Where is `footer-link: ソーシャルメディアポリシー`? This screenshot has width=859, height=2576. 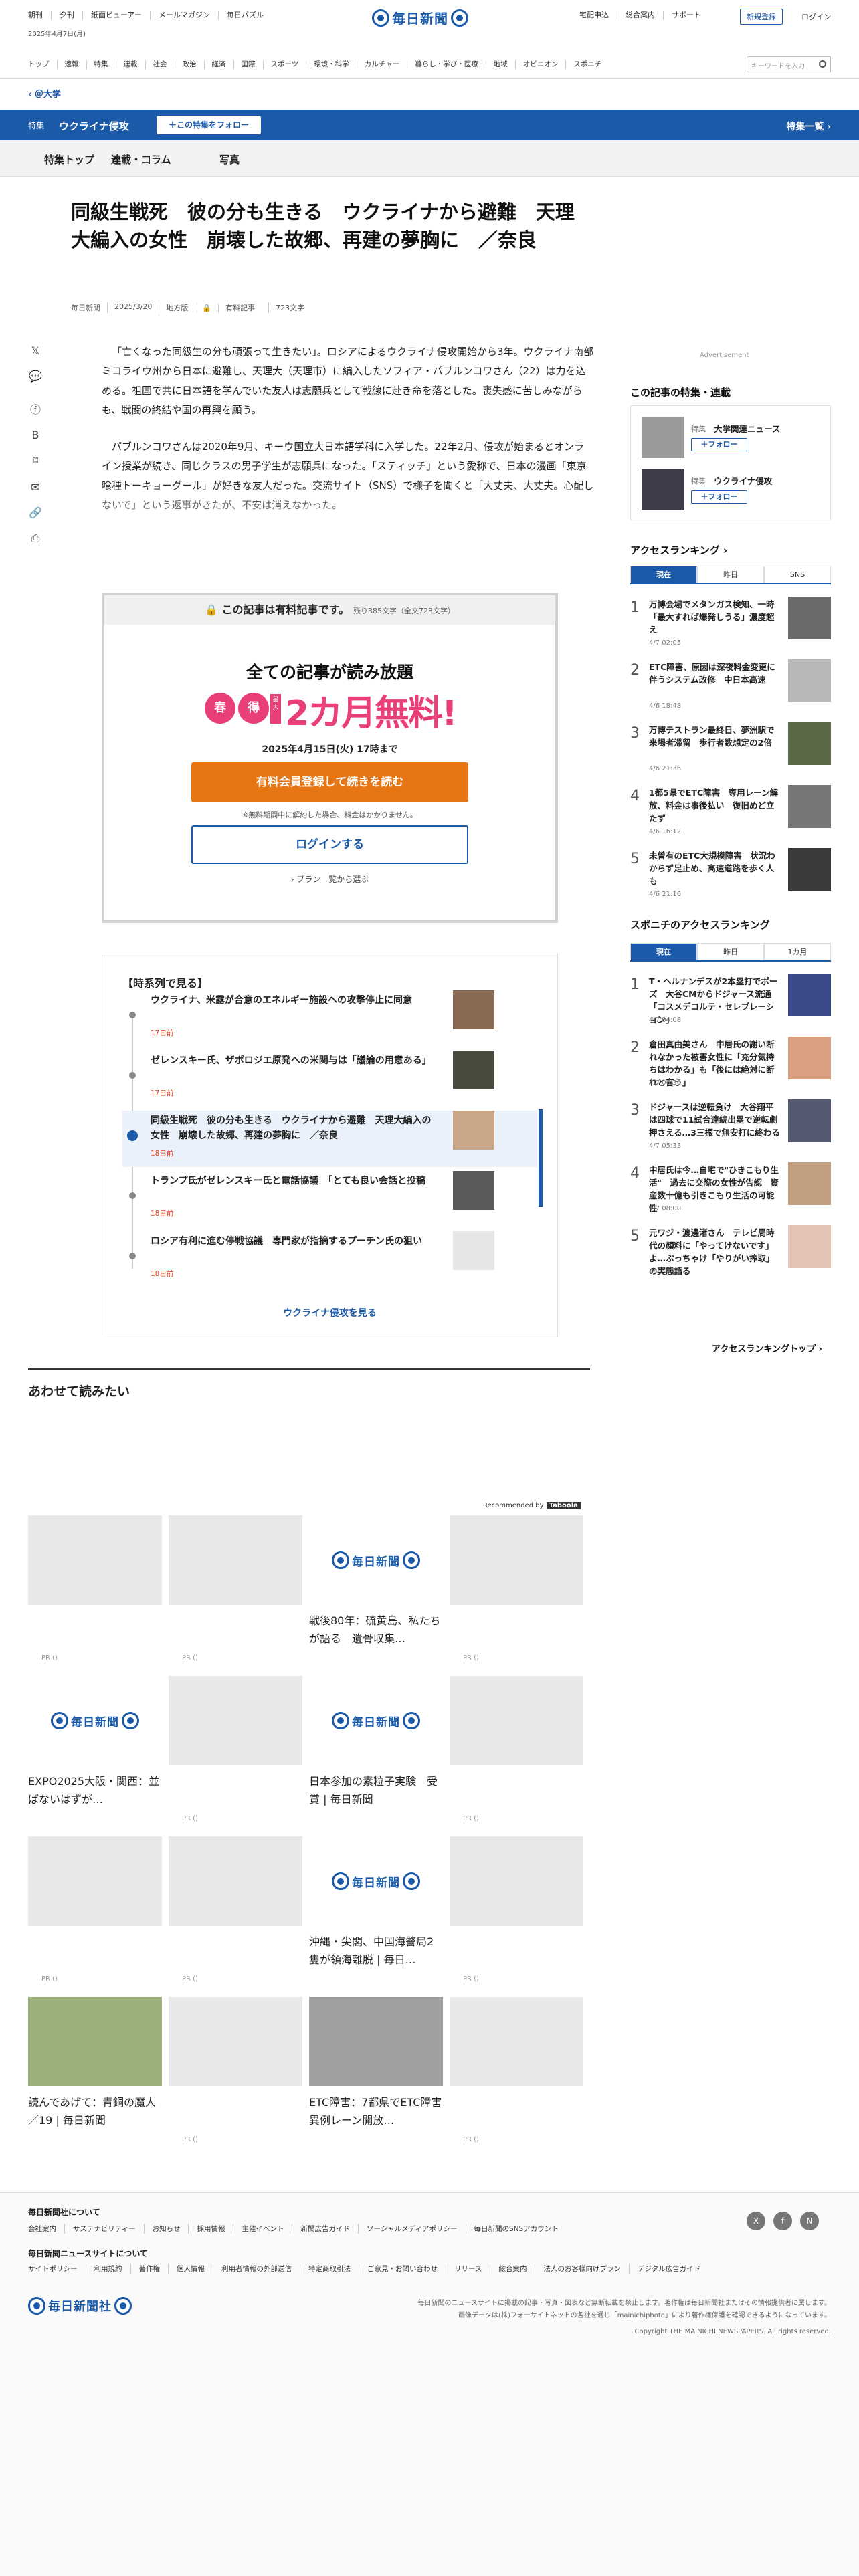 footer-link: ソーシャルメディアポリシー is located at coordinates (411, 2229).